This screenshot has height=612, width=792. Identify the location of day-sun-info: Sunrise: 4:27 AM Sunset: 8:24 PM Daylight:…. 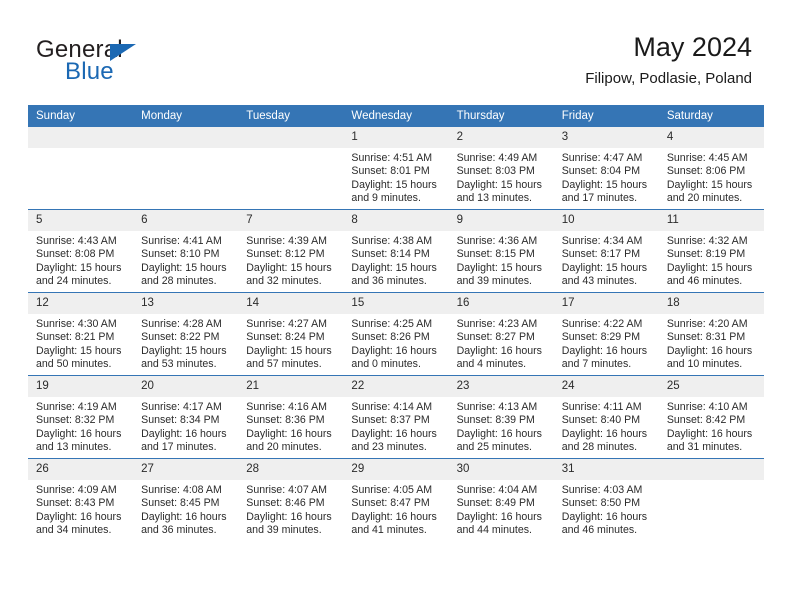
(290, 343).